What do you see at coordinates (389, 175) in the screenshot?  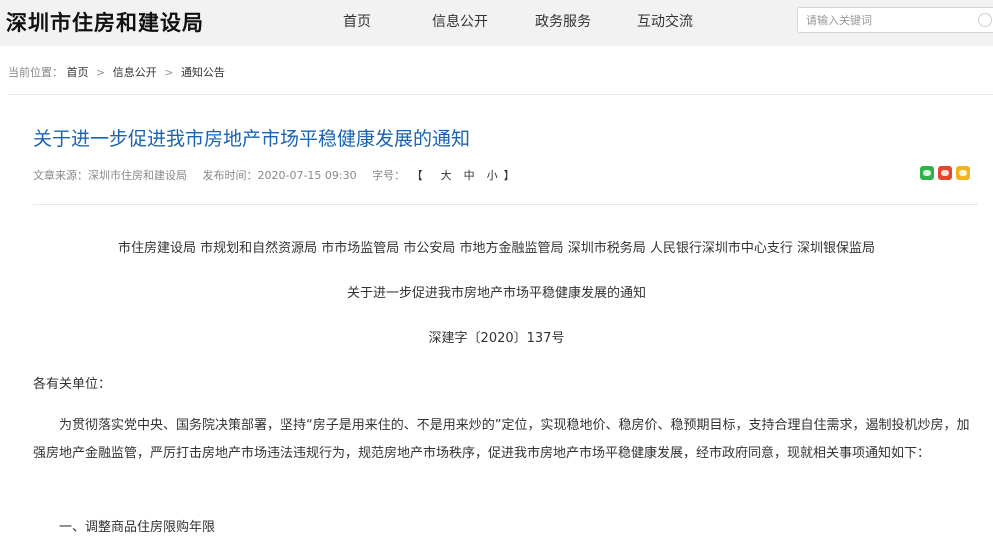 I see `font-size-label: 字号：` at bounding box center [389, 175].